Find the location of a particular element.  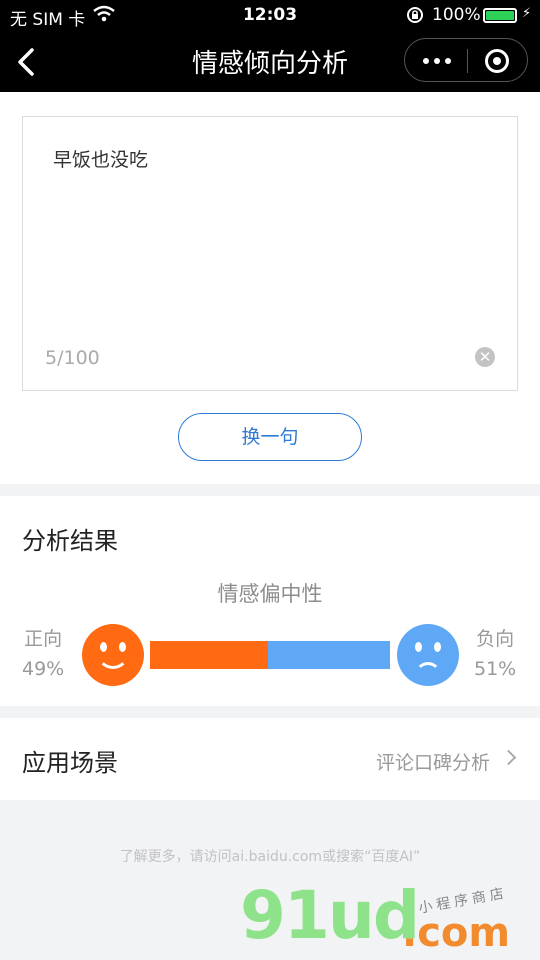

scene-row: 应用场景 评论口碑分析 is located at coordinates (270, 759).